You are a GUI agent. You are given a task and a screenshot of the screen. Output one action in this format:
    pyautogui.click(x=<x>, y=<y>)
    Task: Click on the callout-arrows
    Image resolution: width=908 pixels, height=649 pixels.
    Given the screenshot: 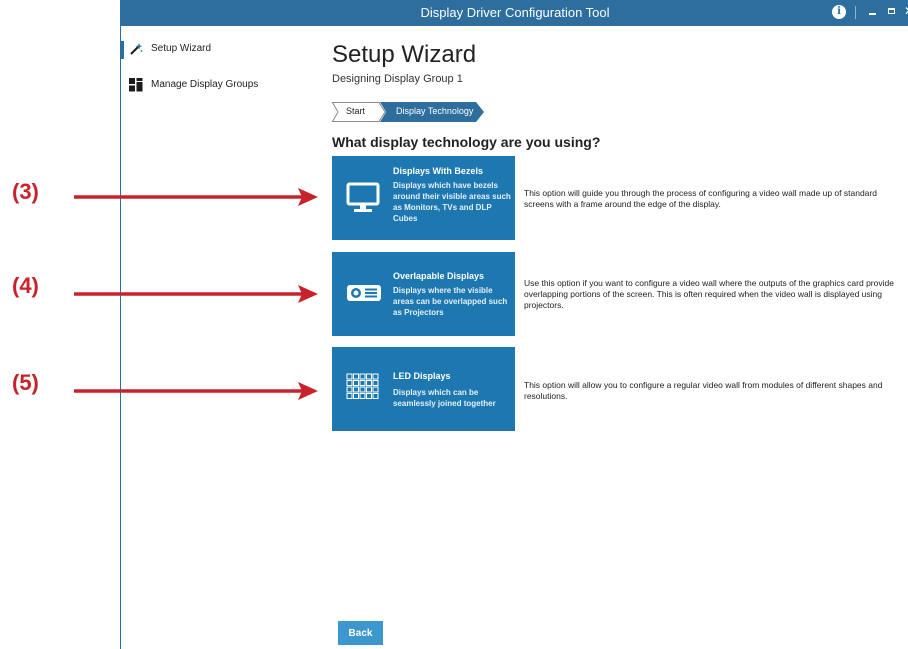 What is the action you would take?
    pyautogui.click(x=196, y=294)
    